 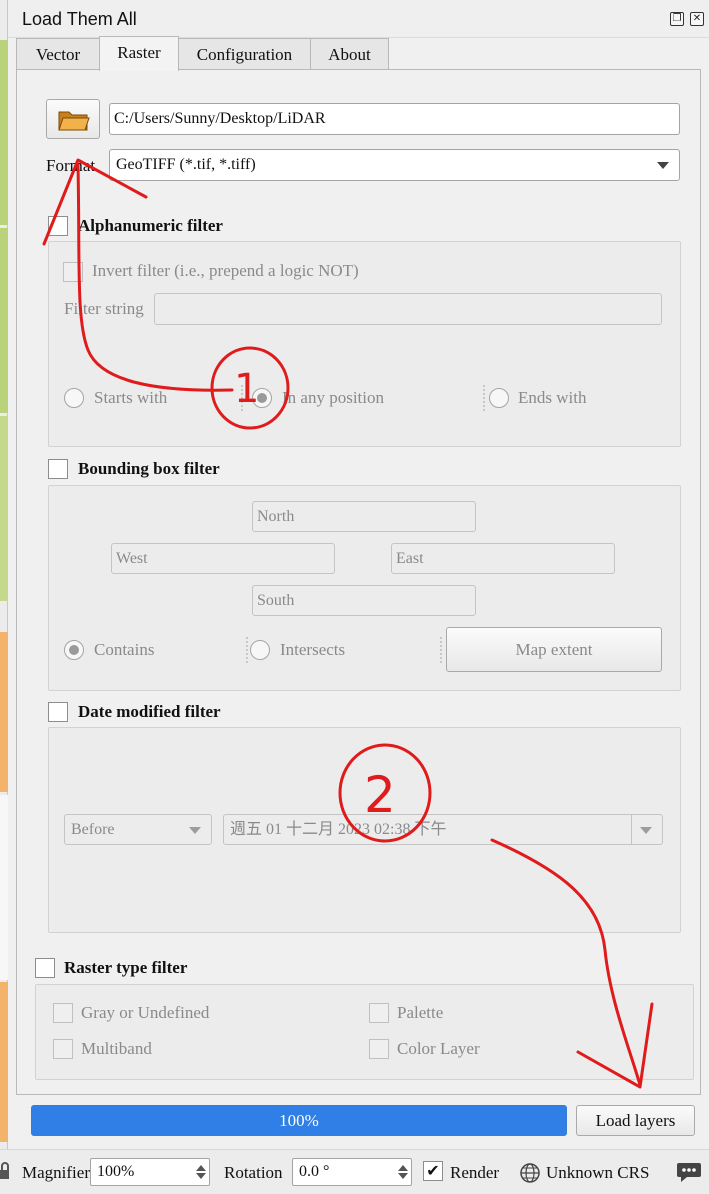 What do you see at coordinates (597, 1173) in the screenshot?
I see `crs-status-label: Unknown CRS` at bounding box center [597, 1173].